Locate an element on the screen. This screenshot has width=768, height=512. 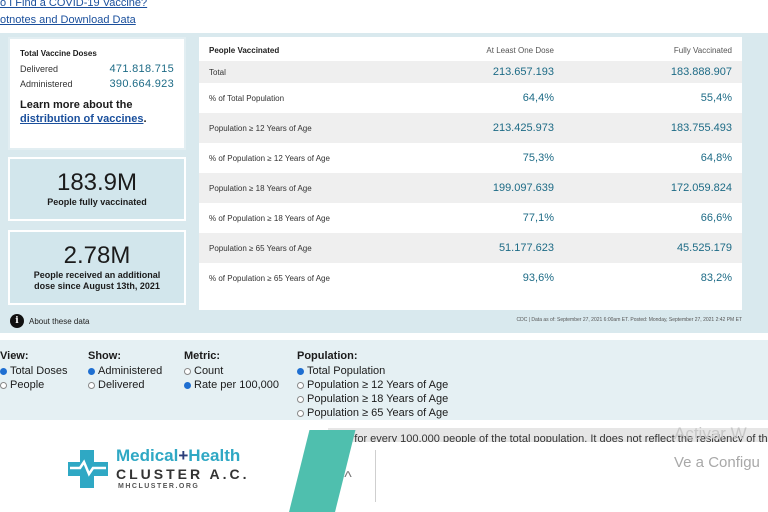
population-option-12: Population ≥ 12 Years of Age is located at coordinates (372, 385).